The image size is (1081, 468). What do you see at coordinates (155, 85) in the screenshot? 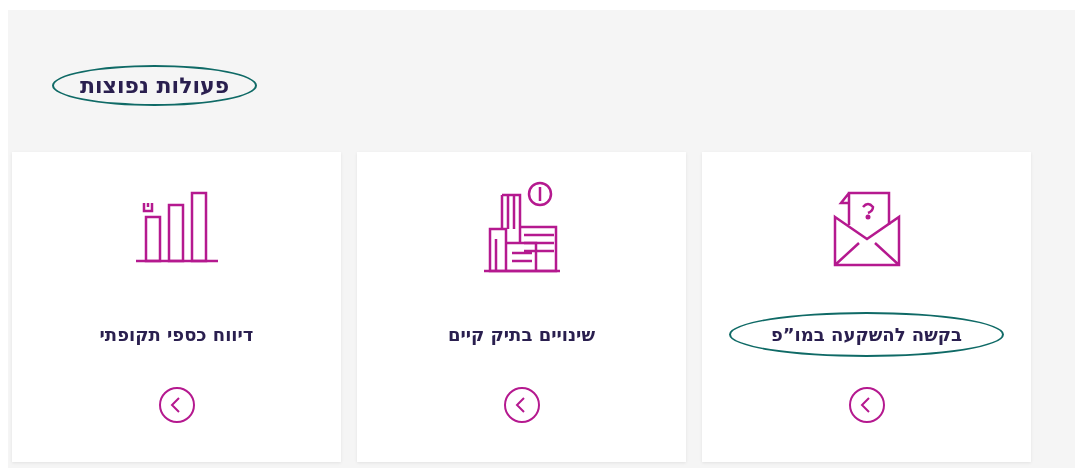
I see `section-heading: פעולות נפוצות` at bounding box center [155, 85].